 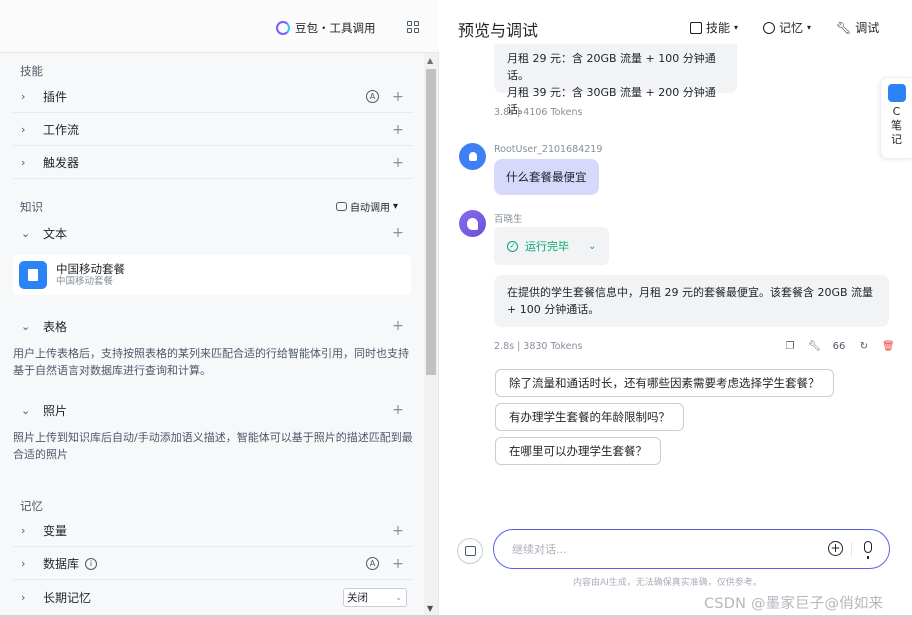 I want to click on memory-row-variables: › 变量 +, so click(x=213, y=531).